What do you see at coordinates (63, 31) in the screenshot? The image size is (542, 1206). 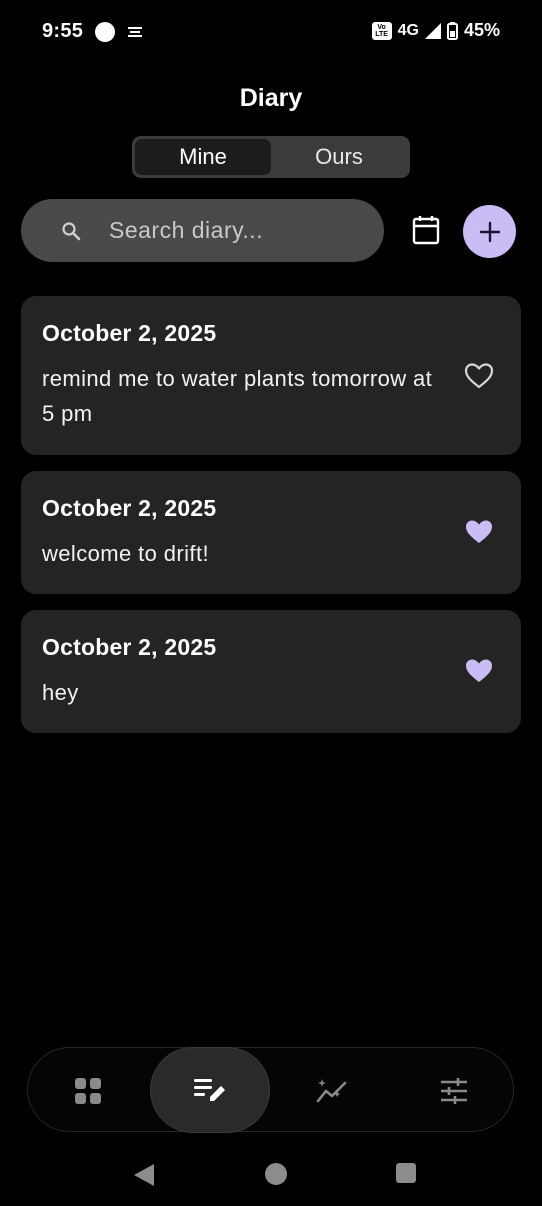 I see `status-time: 9:55` at bounding box center [63, 31].